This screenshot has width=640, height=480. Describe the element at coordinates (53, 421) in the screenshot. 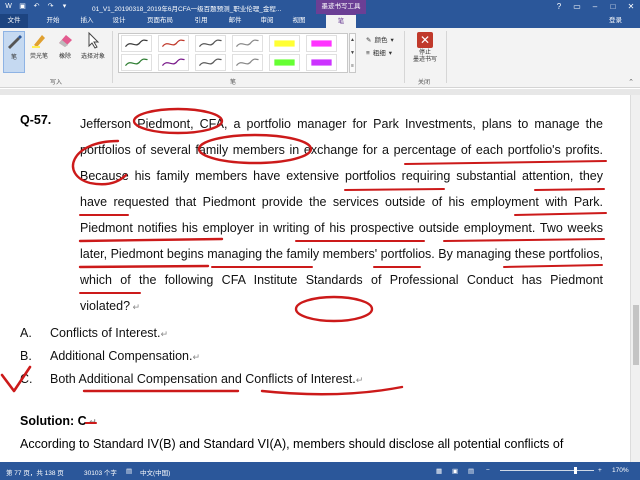

I see `solution-heading-text: Solution: C` at that location.